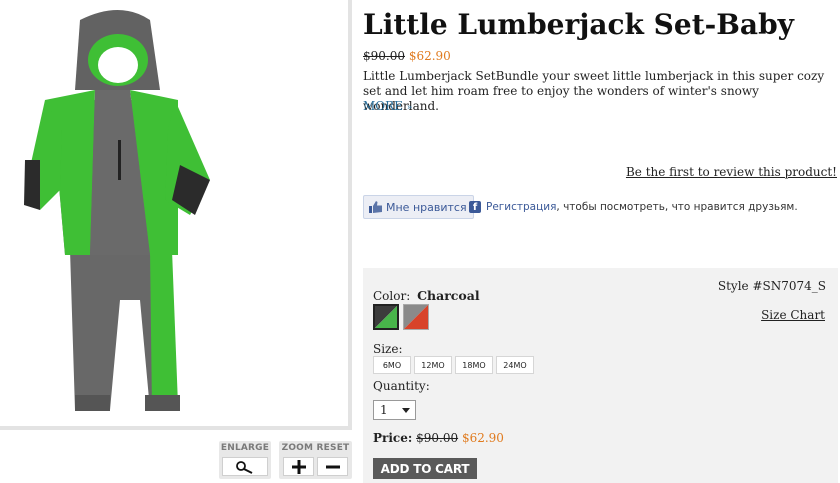  I want to click on swatch-charcoal, so click(386, 317).